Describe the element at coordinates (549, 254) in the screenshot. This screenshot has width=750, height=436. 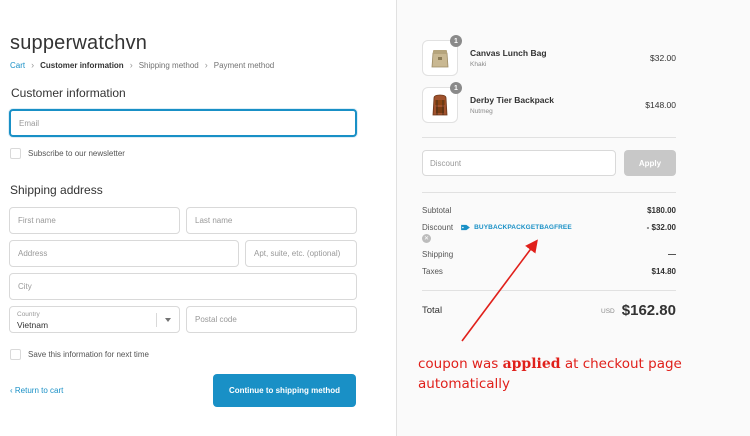
I see `shipping-row: Shipping —` at that location.